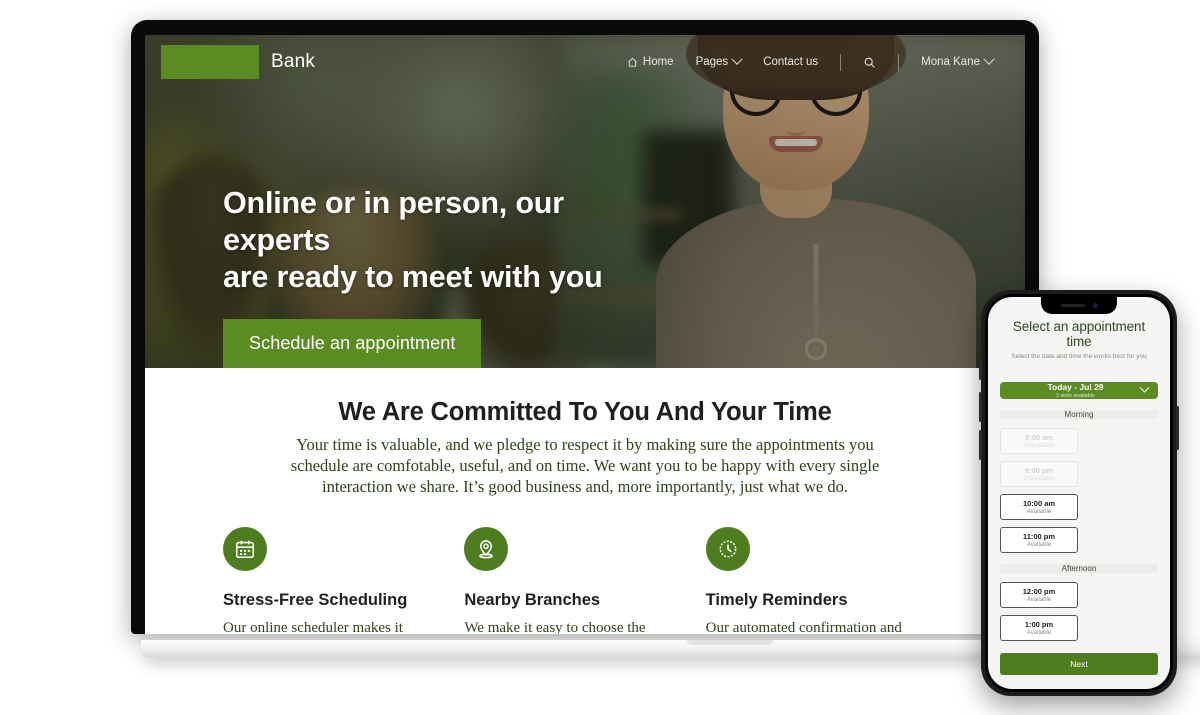 This screenshot has width=1200, height=715. What do you see at coordinates (869, 62) in the screenshot?
I see `search-icon` at bounding box center [869, 62].